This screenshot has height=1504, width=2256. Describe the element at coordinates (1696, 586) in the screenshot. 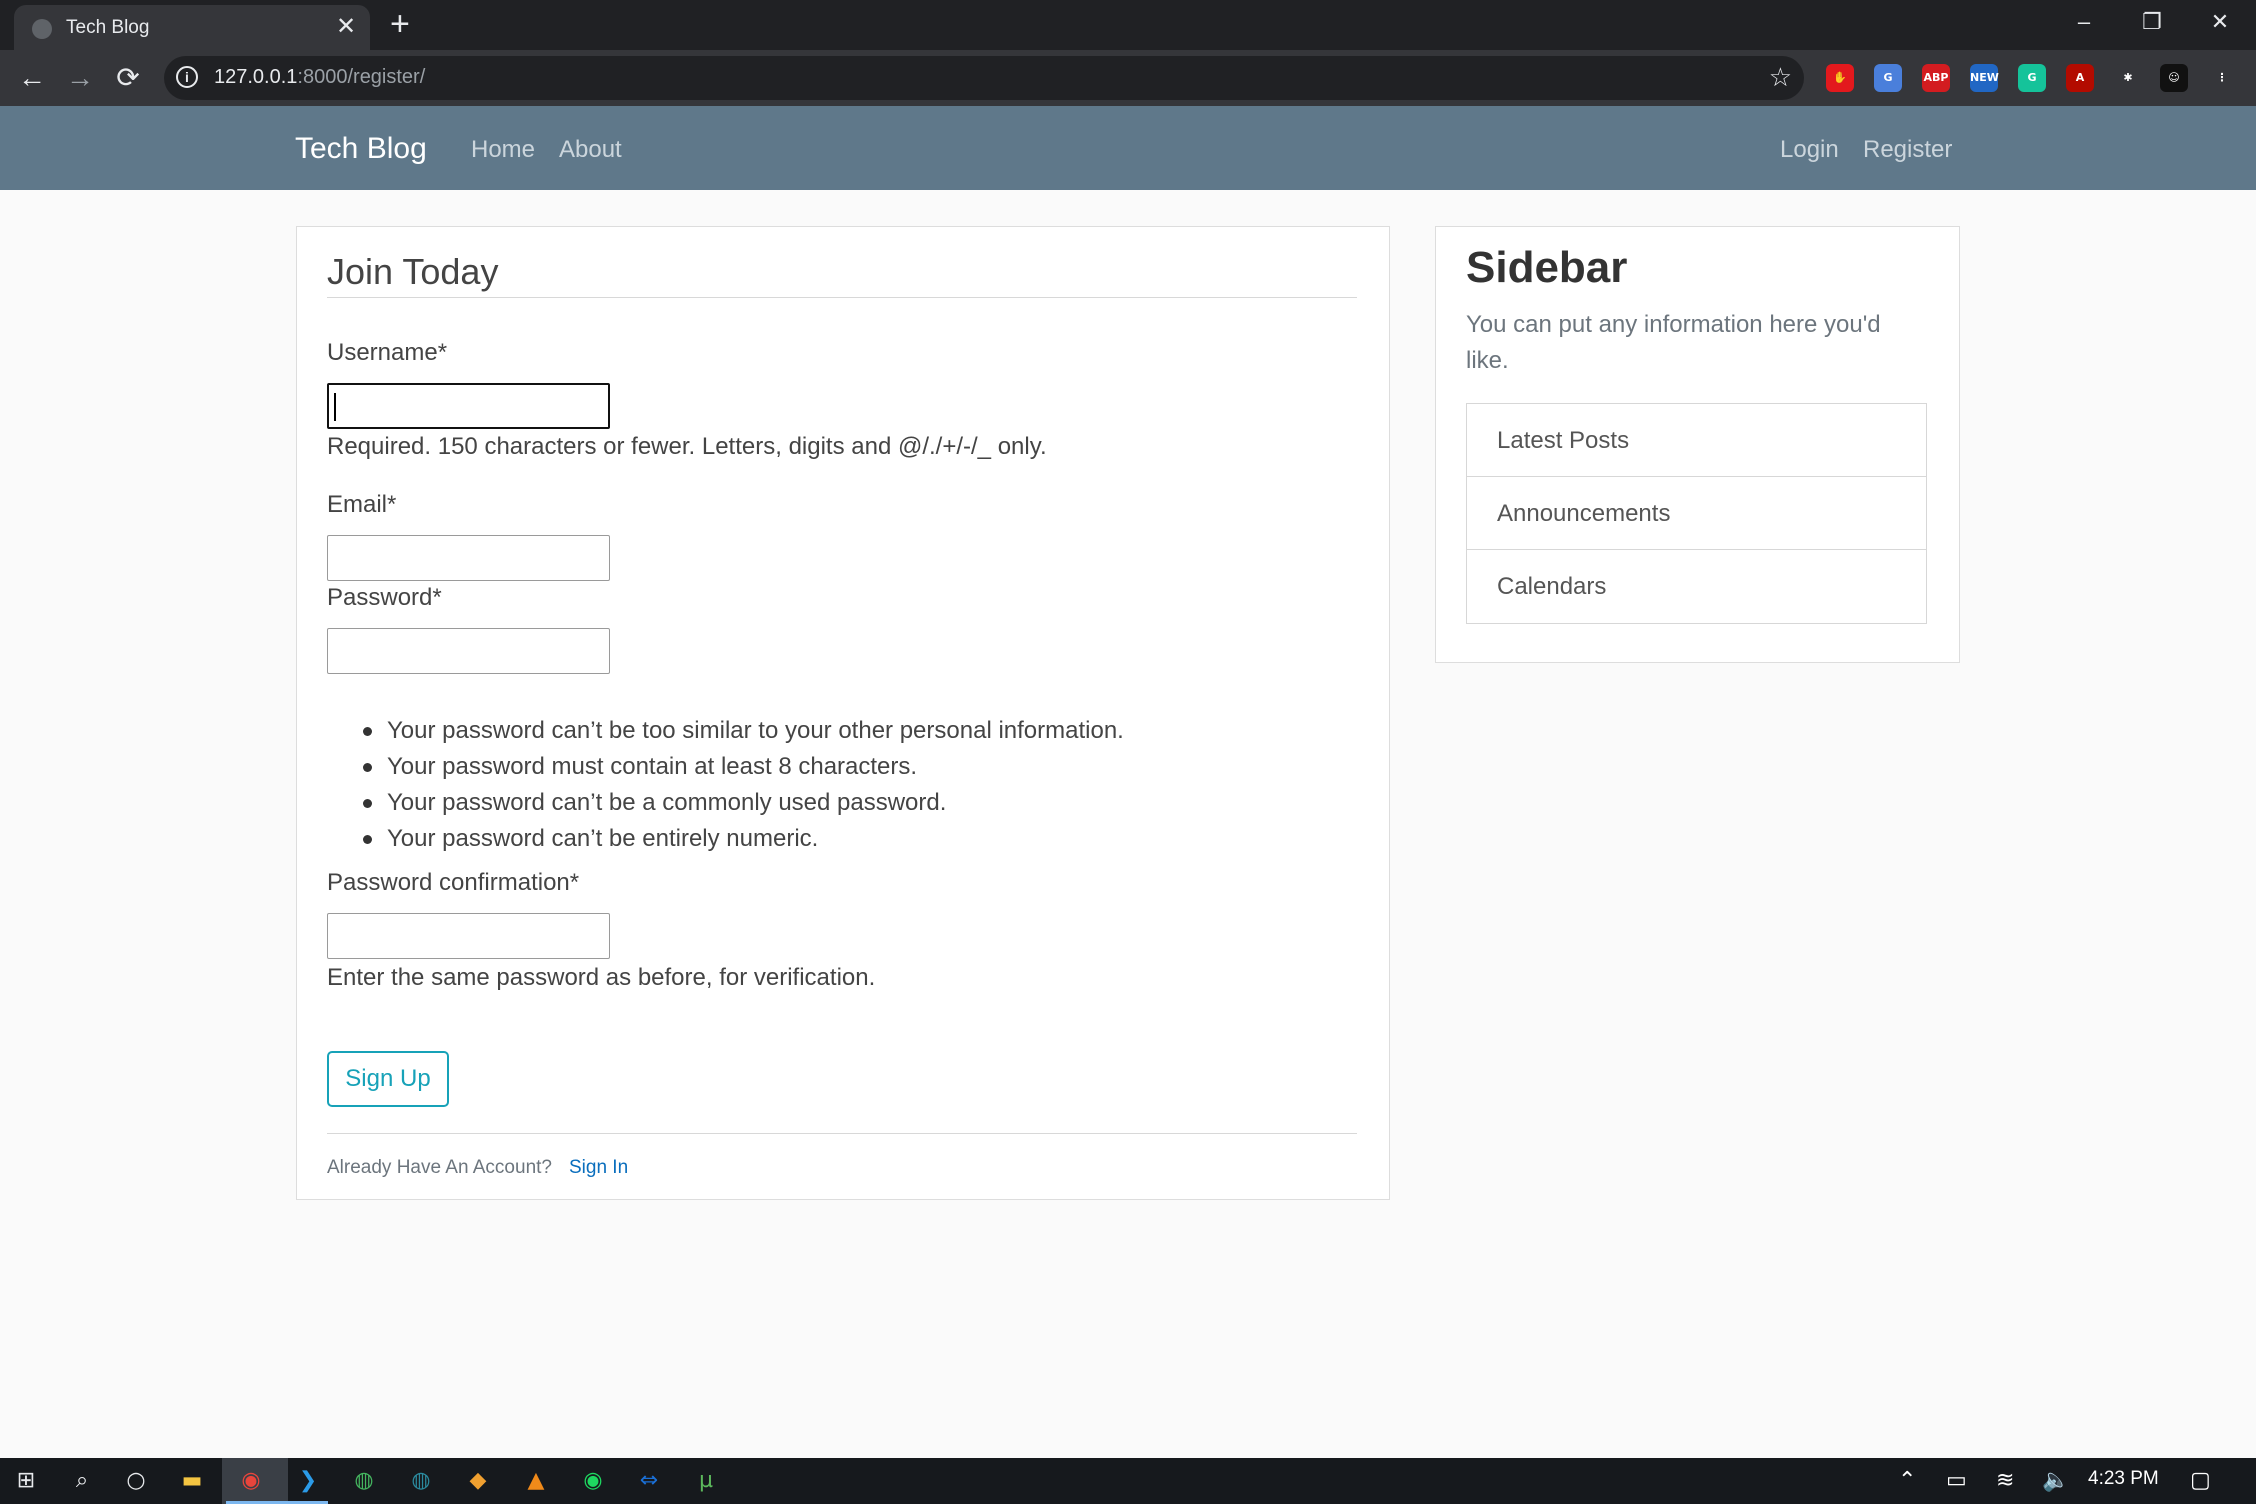

I see `sidebar-item-calendars: Calendars` at that location.